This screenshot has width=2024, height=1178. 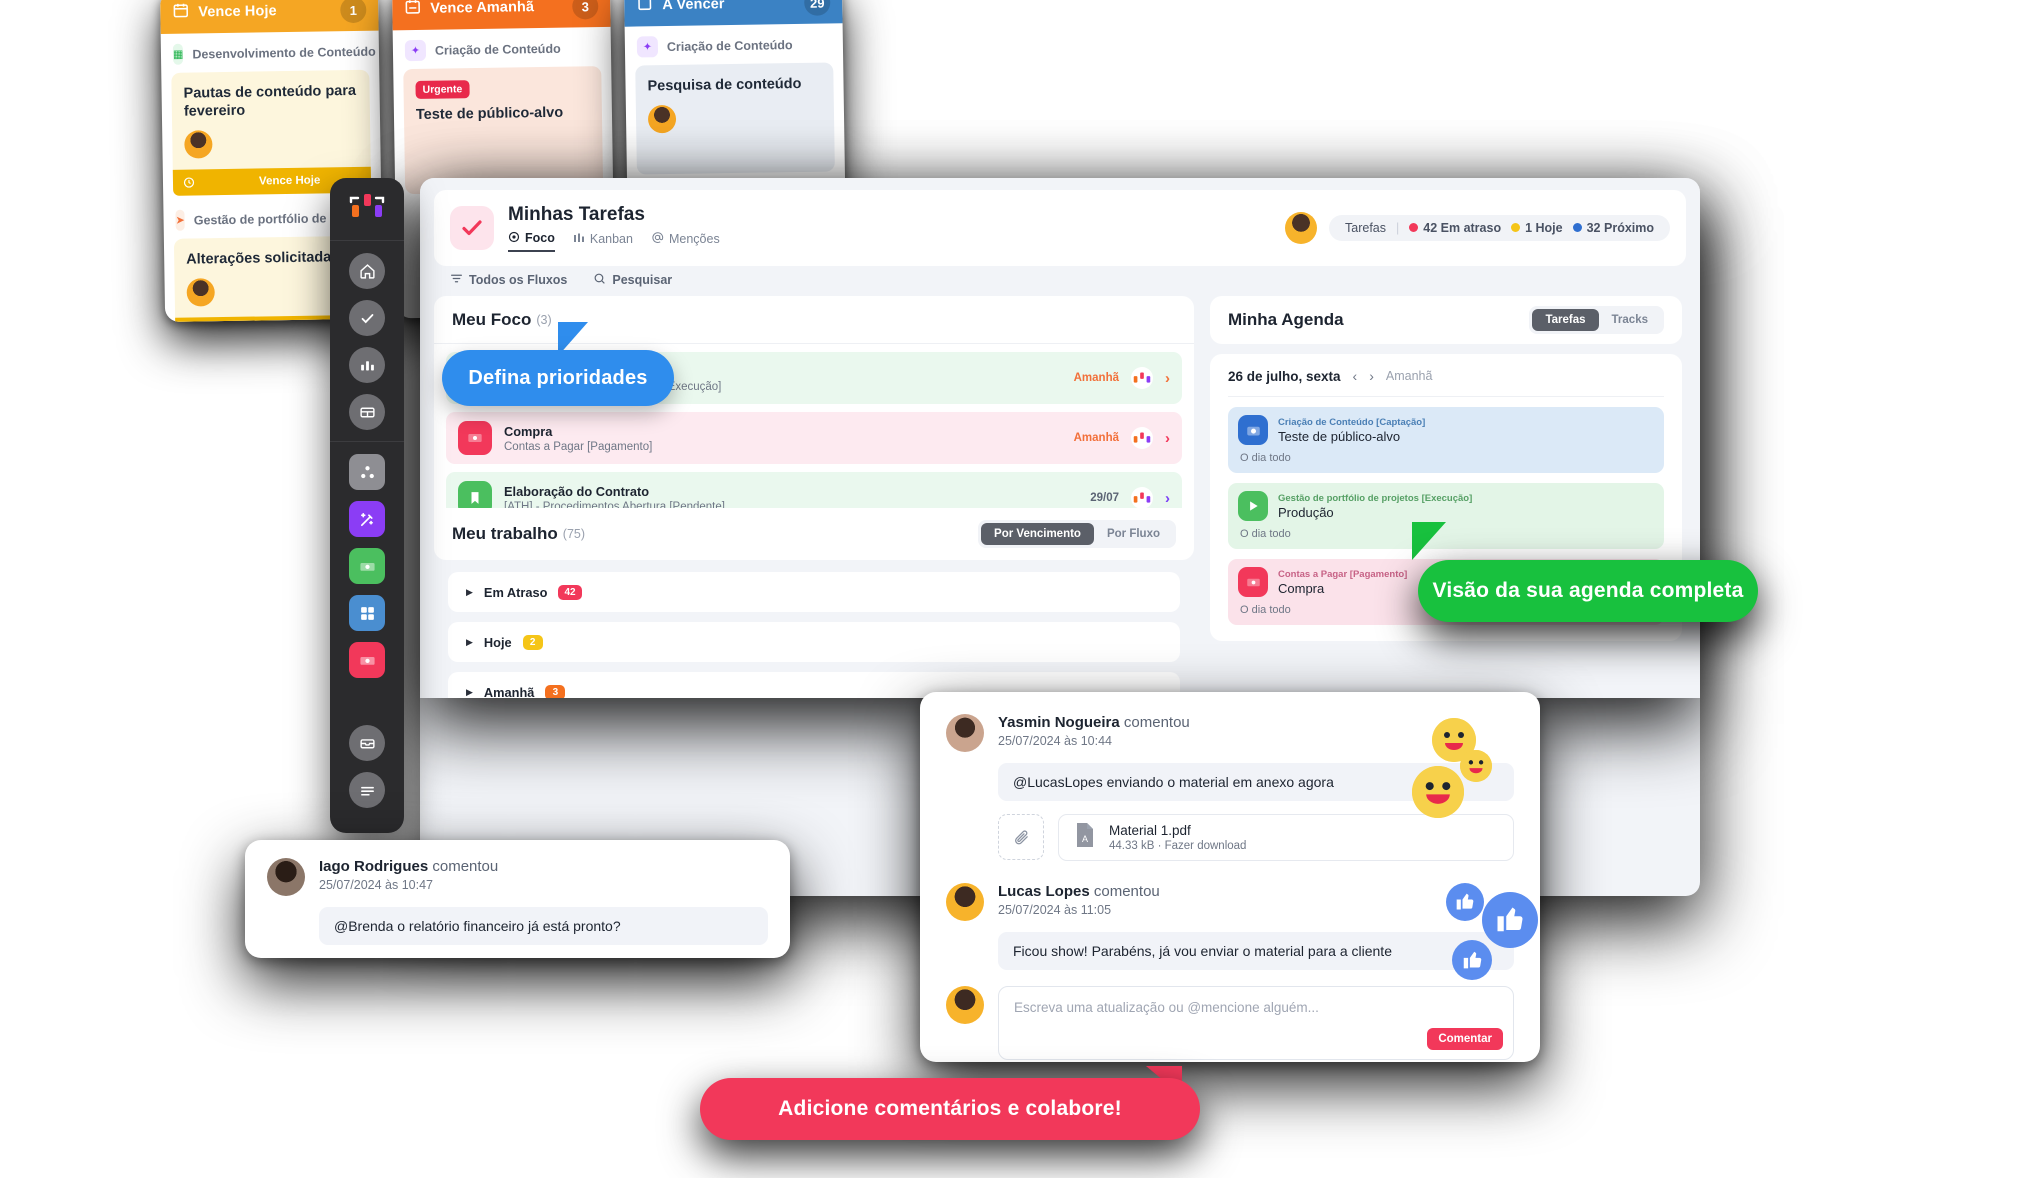 I want to click on app-sidebar-rail, so click(x=367, y=505).